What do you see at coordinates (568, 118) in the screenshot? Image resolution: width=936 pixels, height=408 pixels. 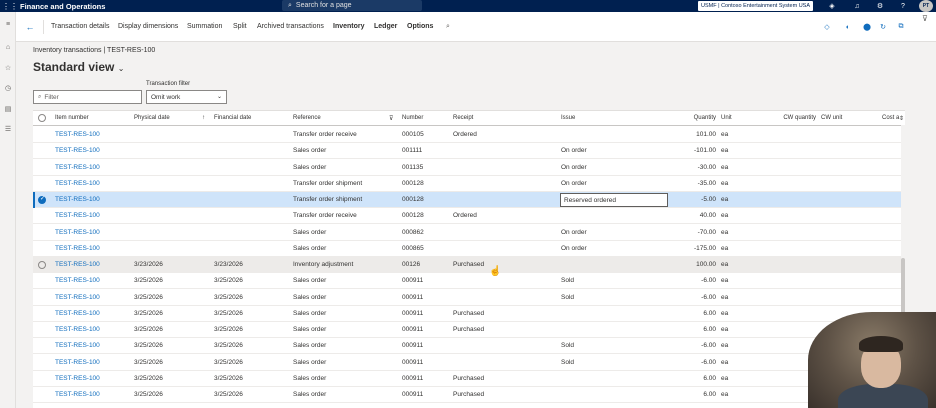 I see `col-issue: Issue` at bounding box center [568, 118].